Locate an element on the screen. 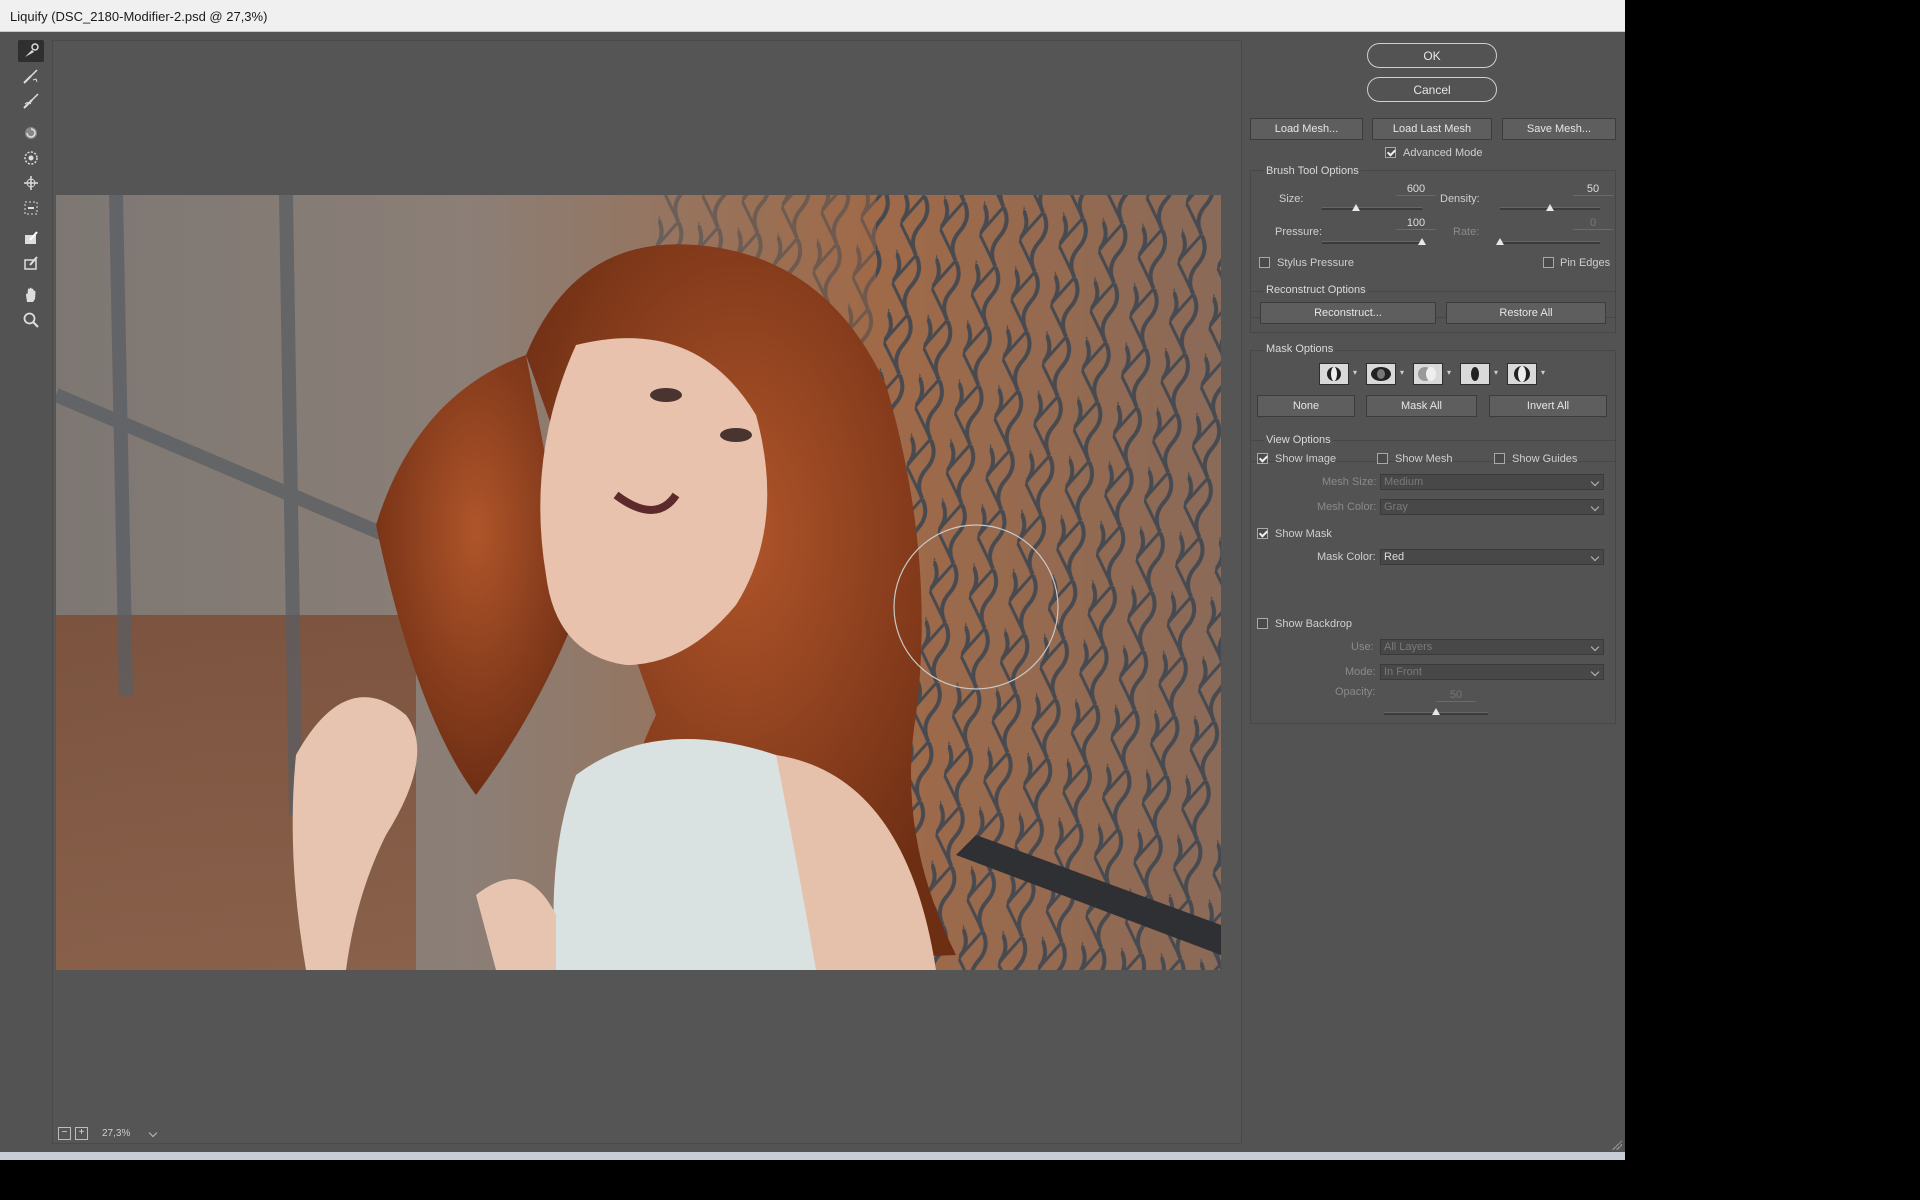  show-guides-checkbox is located at coordinates (1499, 458).